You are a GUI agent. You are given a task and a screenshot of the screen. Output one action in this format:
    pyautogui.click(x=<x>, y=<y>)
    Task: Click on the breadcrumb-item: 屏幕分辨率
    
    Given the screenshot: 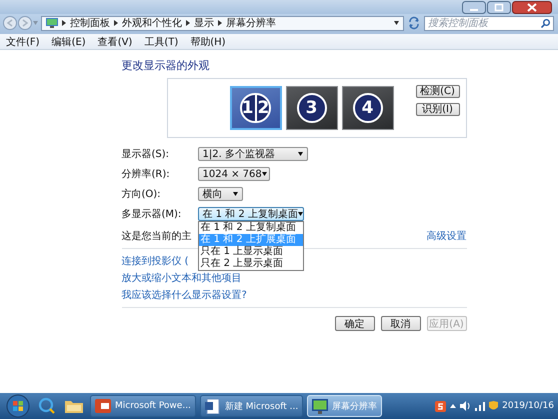 What is the action you would take?
    pyautogui.click(x=251, y=23)
    